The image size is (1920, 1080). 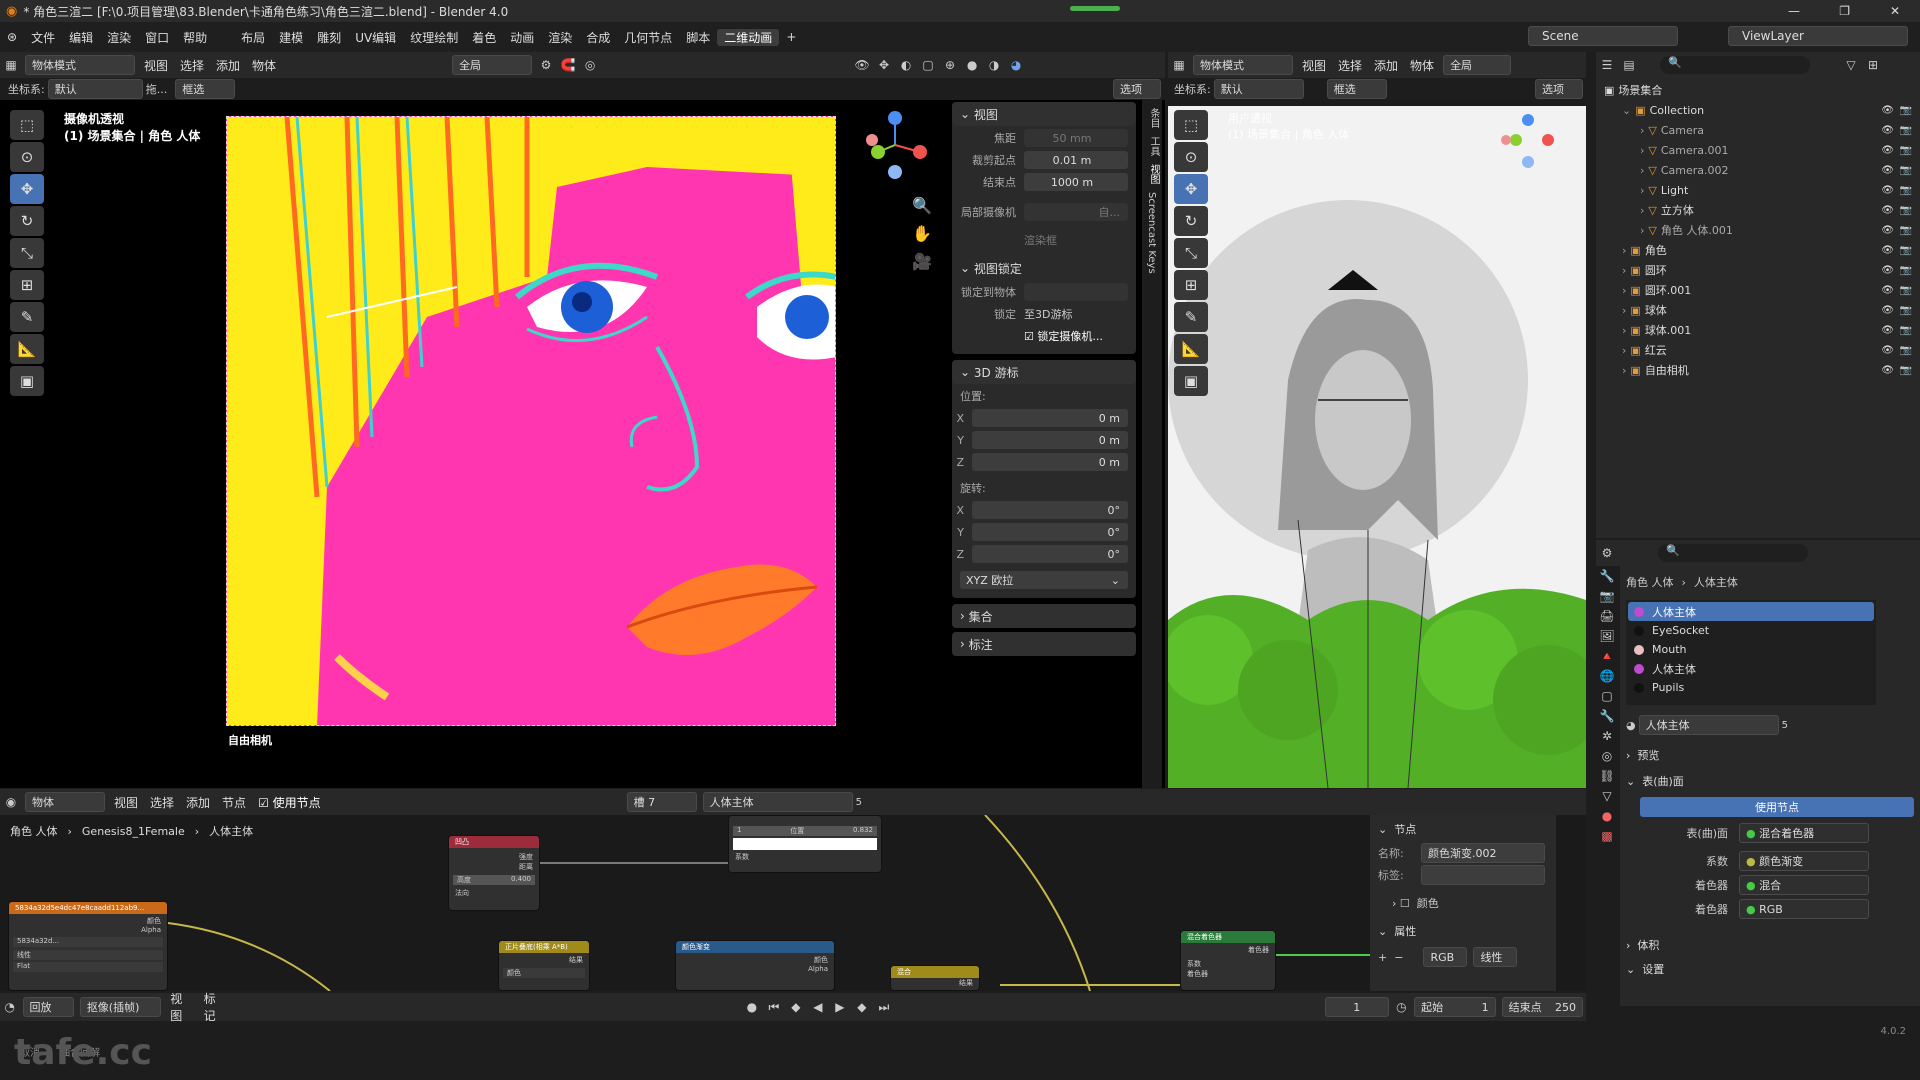 I want to click on node-name-field: 颜色渐变.002, so click(x=1483, y=853).